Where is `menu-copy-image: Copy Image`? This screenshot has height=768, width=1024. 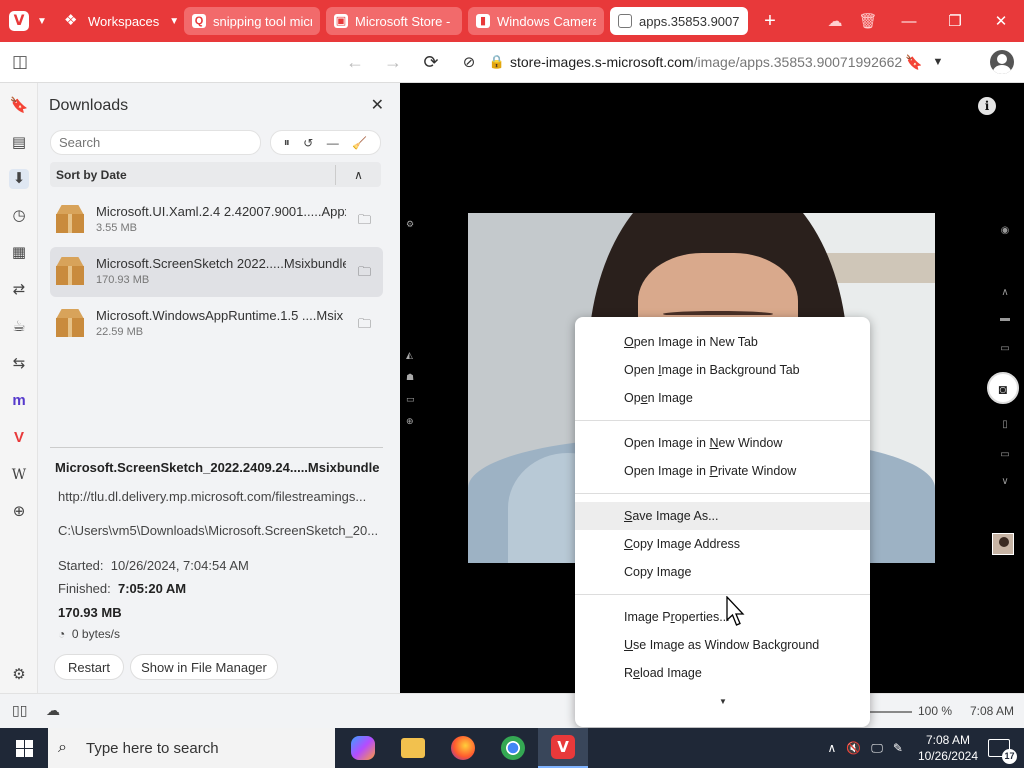 menu-copy-image: Copy Image is located at coordinates (722, 572).